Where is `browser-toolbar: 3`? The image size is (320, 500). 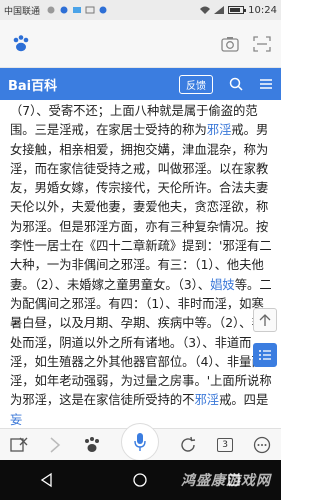
browser-toolbar: 3 is located at coordinates (140, 441).